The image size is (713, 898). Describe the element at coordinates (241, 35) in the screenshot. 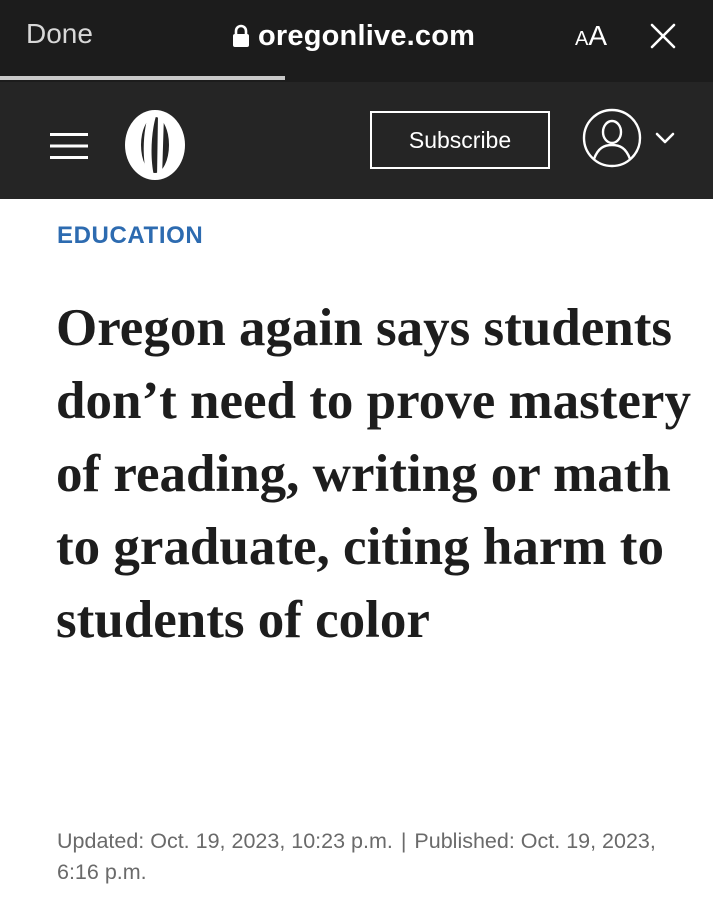

I see `lock-icon` at that location.